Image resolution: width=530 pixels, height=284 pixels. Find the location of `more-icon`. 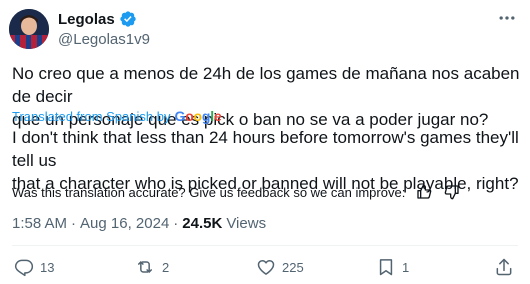

more-icon is located at coordinates (507, 18).